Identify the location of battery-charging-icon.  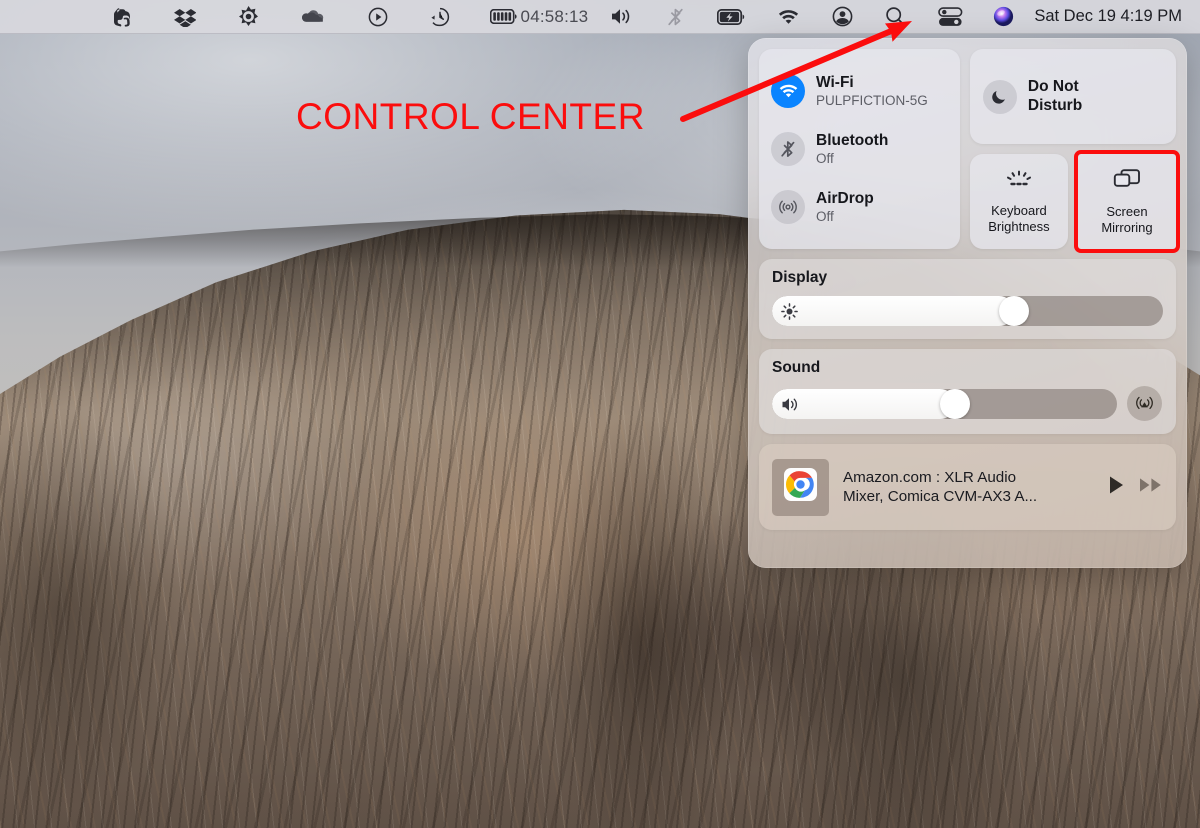
(731, 17).